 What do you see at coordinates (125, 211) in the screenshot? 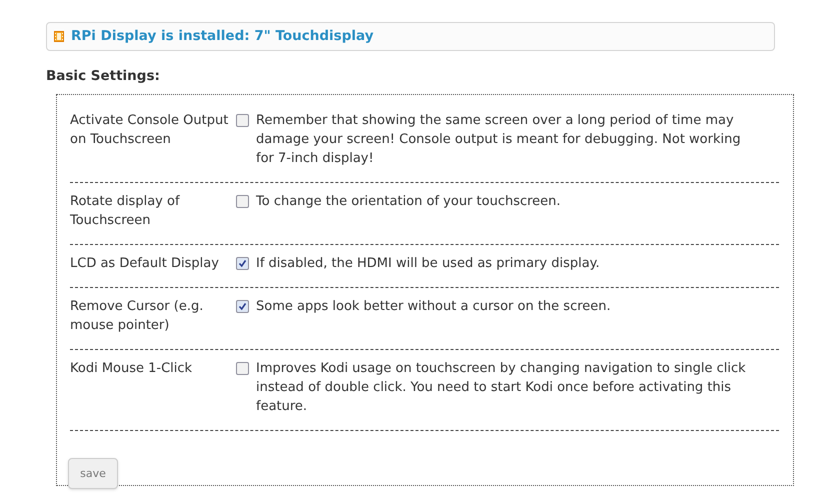
I see `setting-label: Rotate display of Touchscreen` at bounding box center [125, 211].